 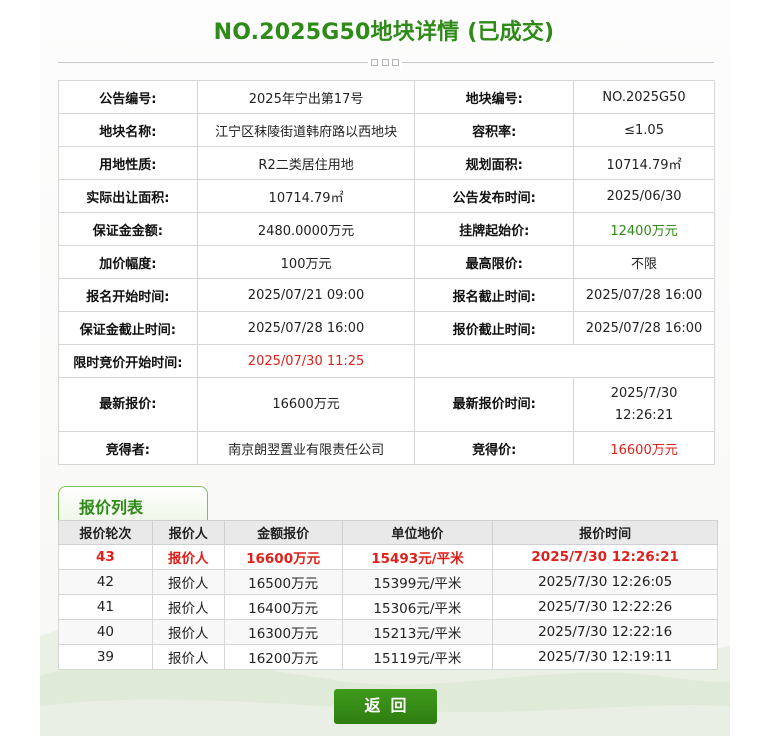 I want to click on bid-round: 40, so click(x=105, y=632).